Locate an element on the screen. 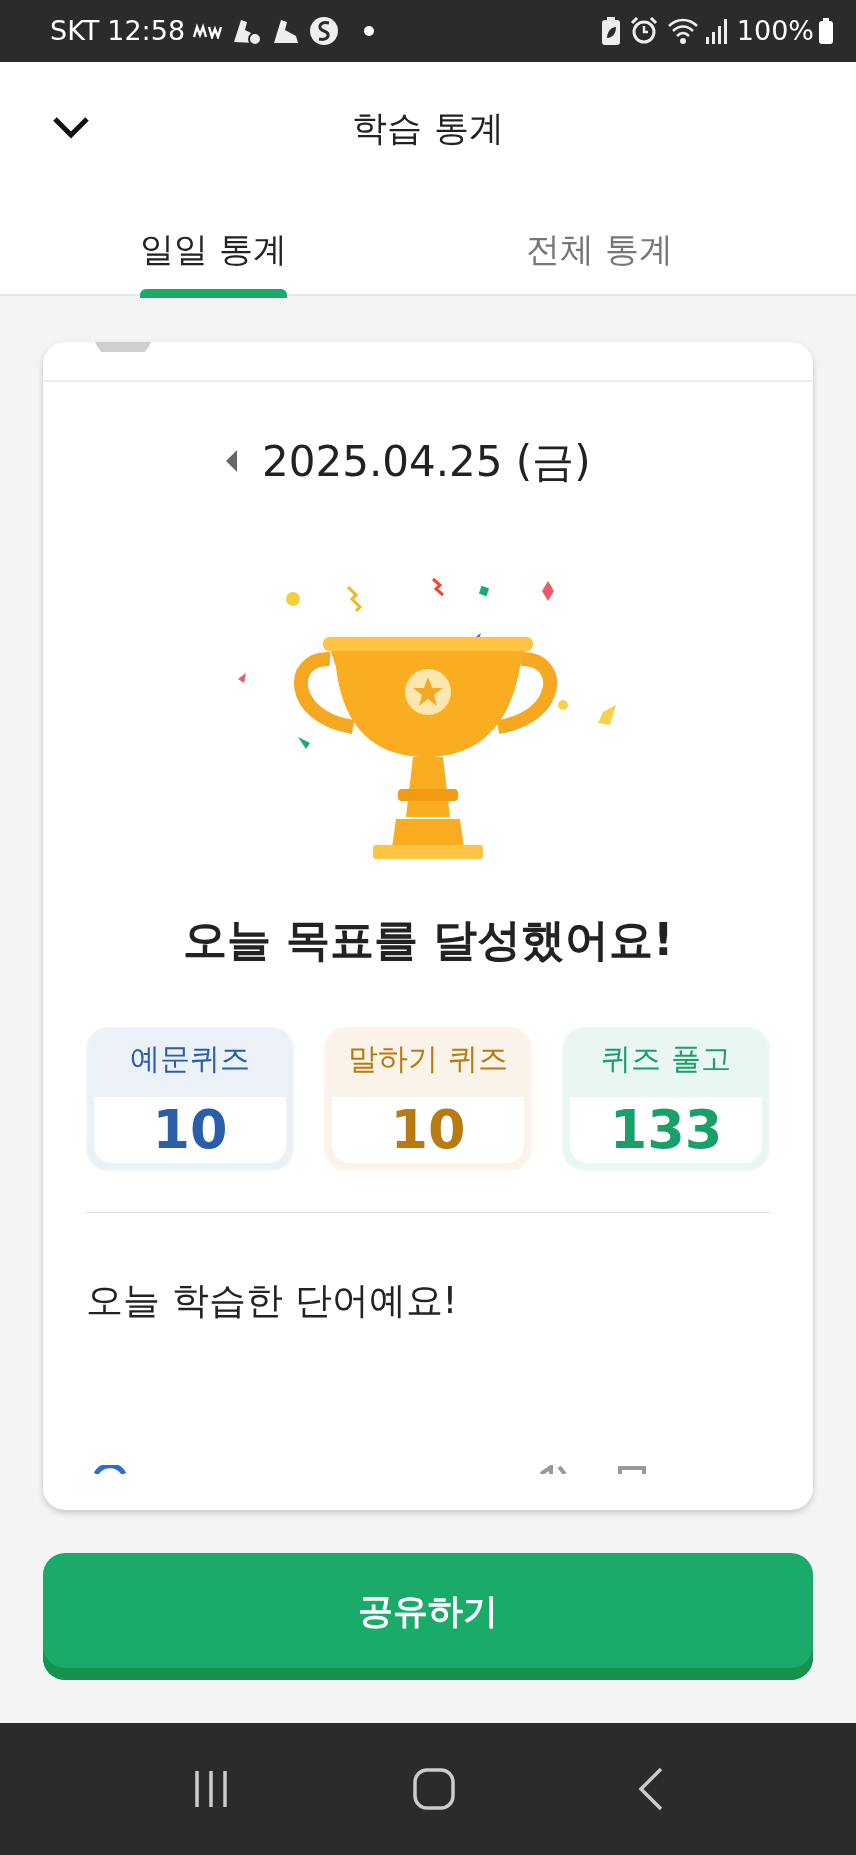 Image resolution: width=856 pixels, height=1855 pixels. stat-label: 말하기 퀴즈 is located at coordinates (428, 1058).